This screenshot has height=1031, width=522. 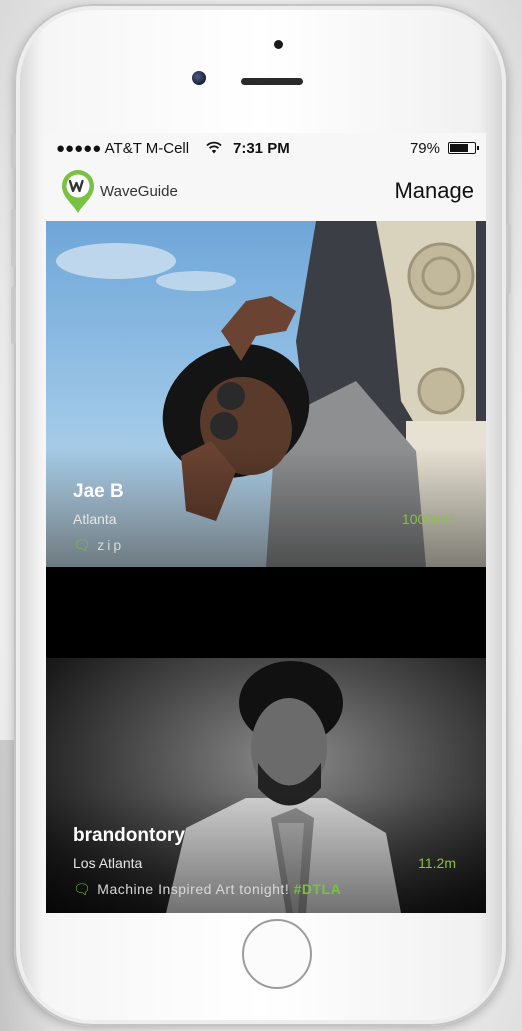 What do you see at coordinates (193, 889) in the screenshot?
I see `card-message-text: Machine Inspired Art tonight!` at bounding box center [193, 889].